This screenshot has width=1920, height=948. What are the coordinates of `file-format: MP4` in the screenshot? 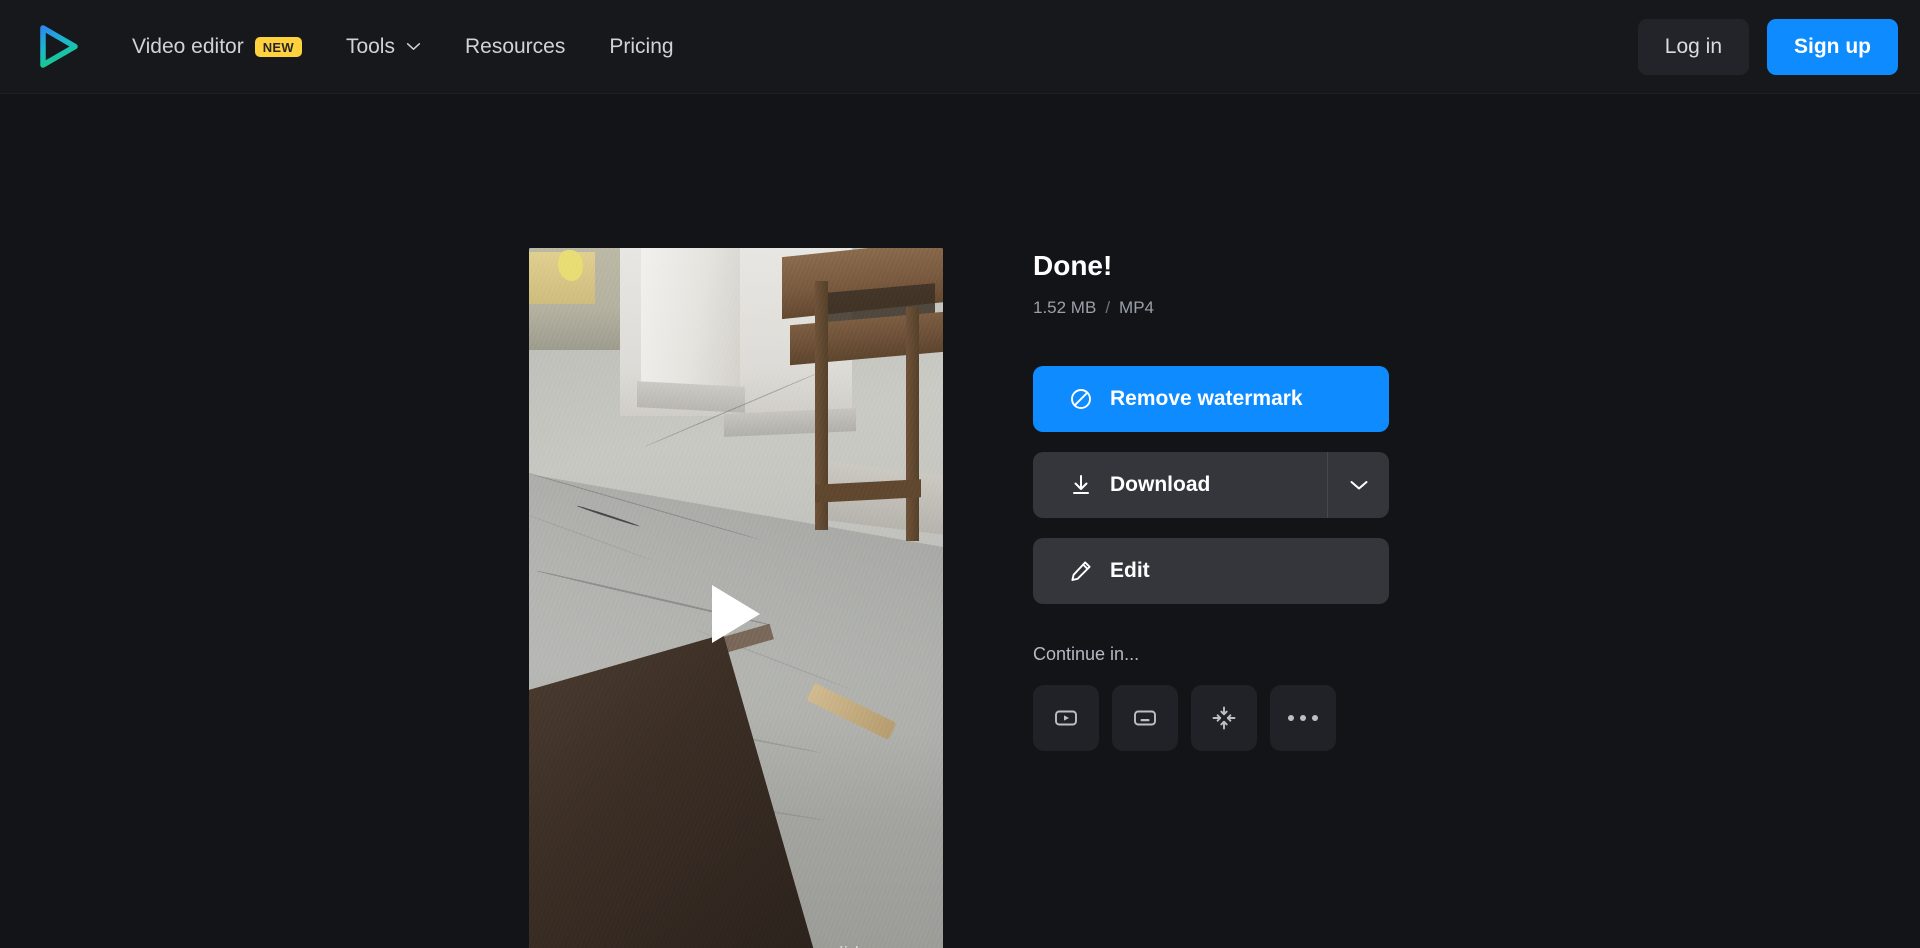 It's located at (1137, 307).